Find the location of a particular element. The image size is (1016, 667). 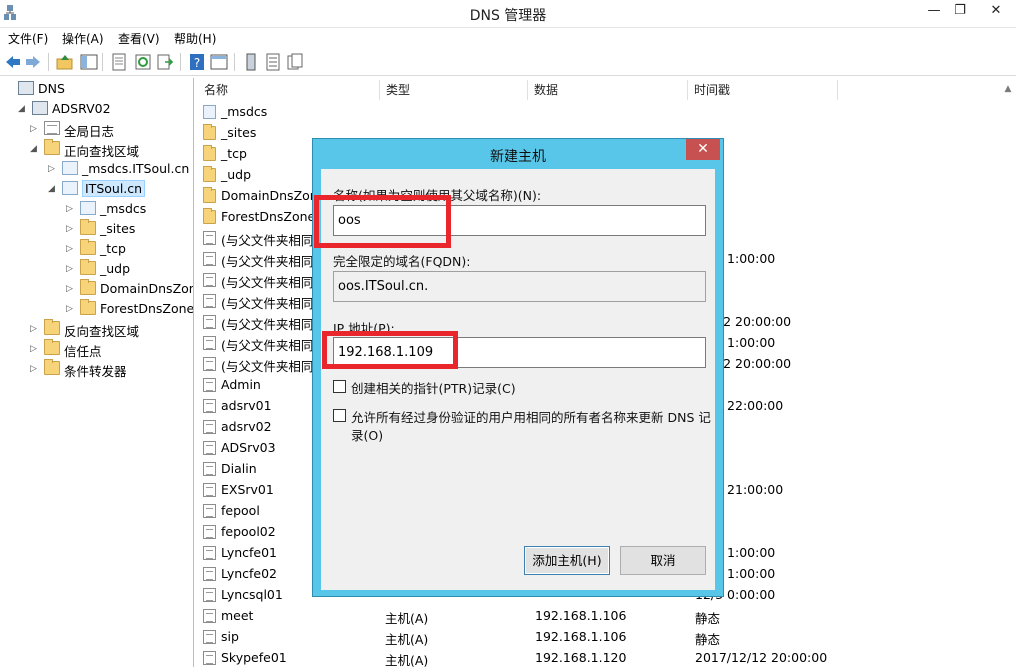

scroll-up-arrow-icon: ▲ is located at coordinates (1008, 89).